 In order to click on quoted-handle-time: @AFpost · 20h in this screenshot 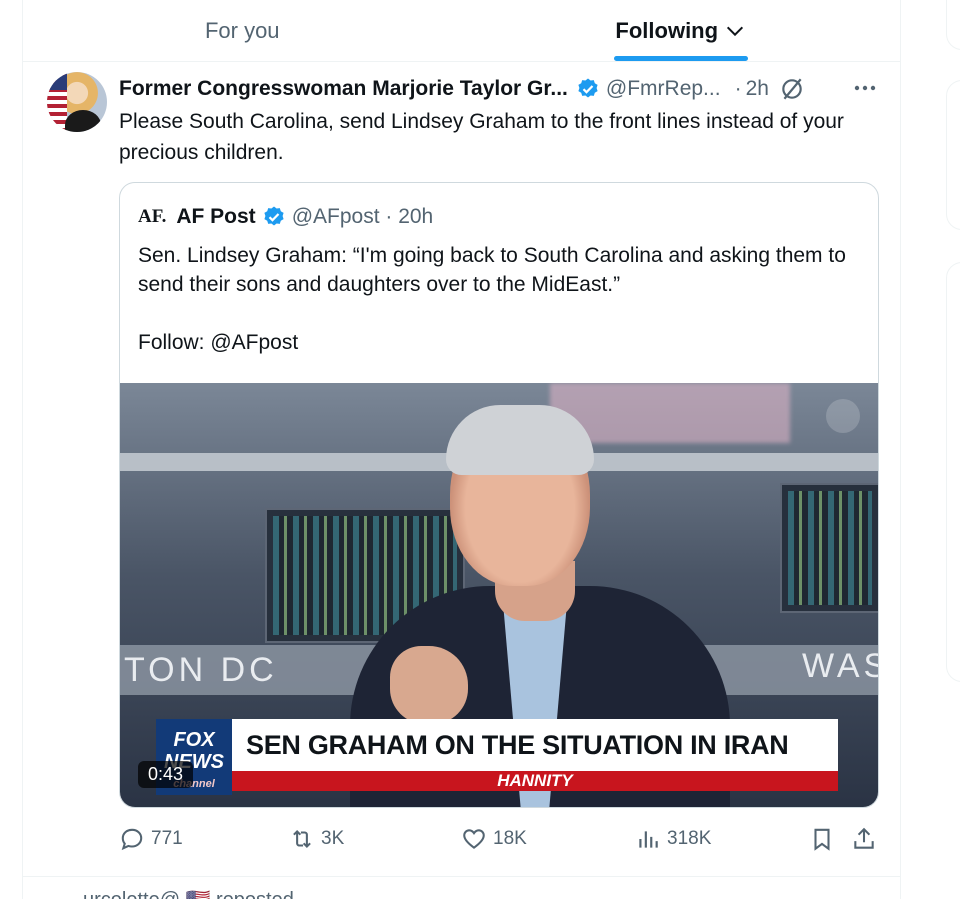, I will do `click(362, 216)`.